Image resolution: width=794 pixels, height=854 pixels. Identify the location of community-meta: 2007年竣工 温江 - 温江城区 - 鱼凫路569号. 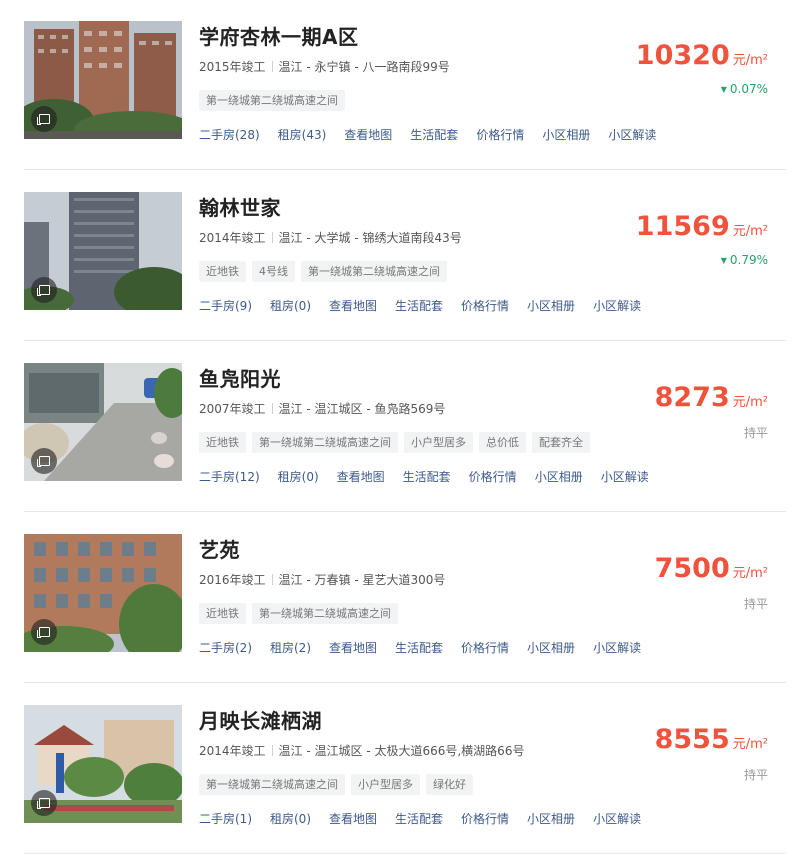
(322, 408).